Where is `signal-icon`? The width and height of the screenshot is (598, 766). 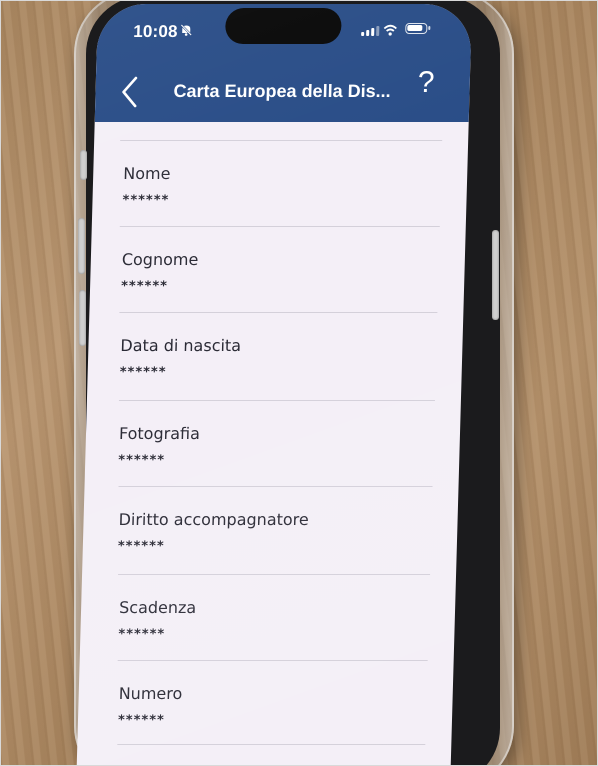 signal-icon is located at coordinates (370, 31).